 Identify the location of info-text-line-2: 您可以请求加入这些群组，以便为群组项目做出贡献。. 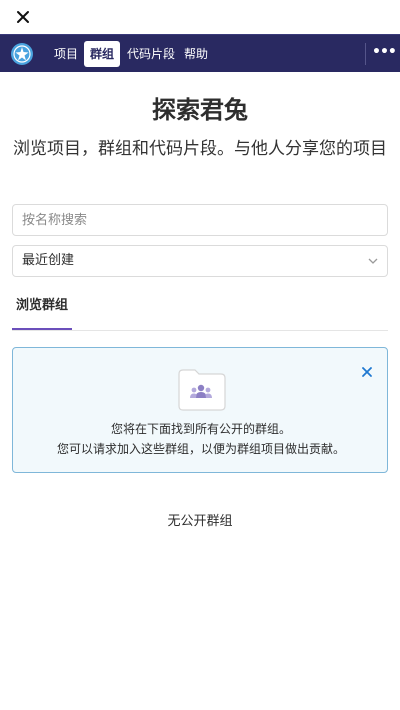
(200, 449).